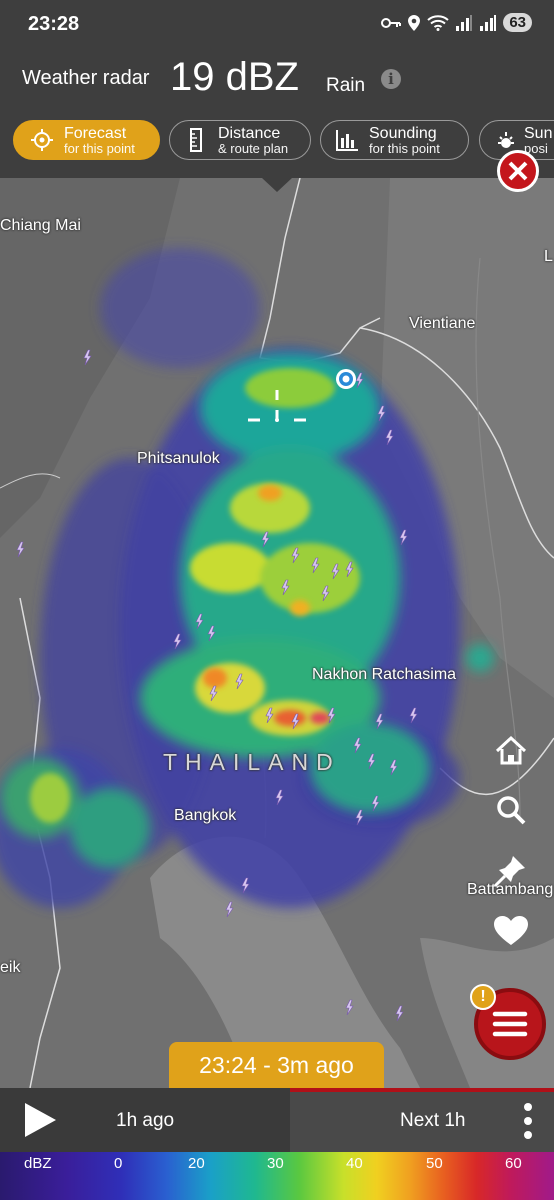  I want to click on location-marker, so click(346, 379).